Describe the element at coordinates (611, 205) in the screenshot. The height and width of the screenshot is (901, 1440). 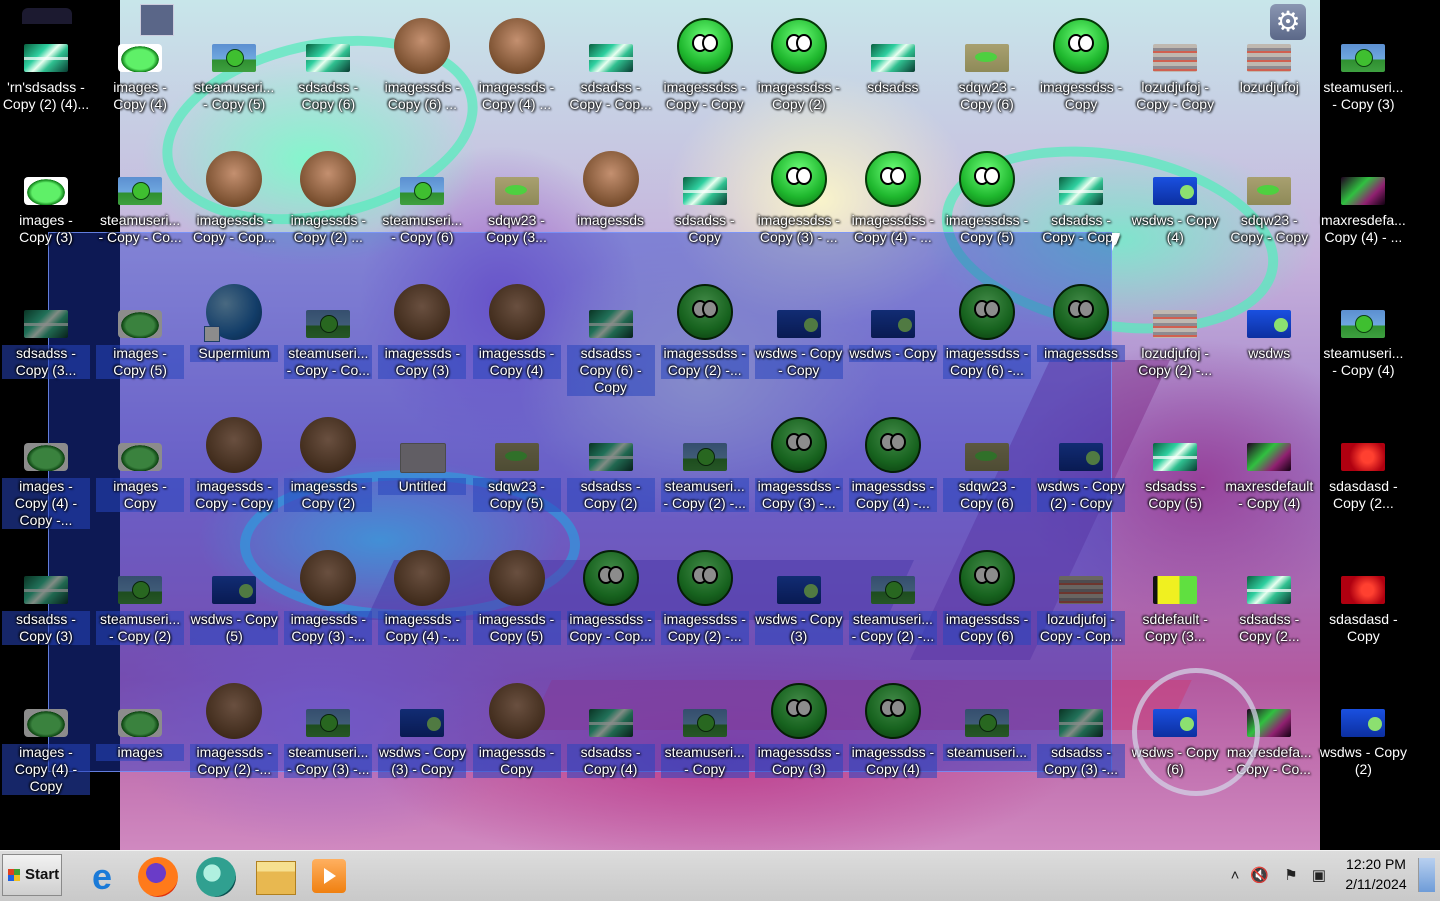
I see `desktop-icon: imagessds` at that location.